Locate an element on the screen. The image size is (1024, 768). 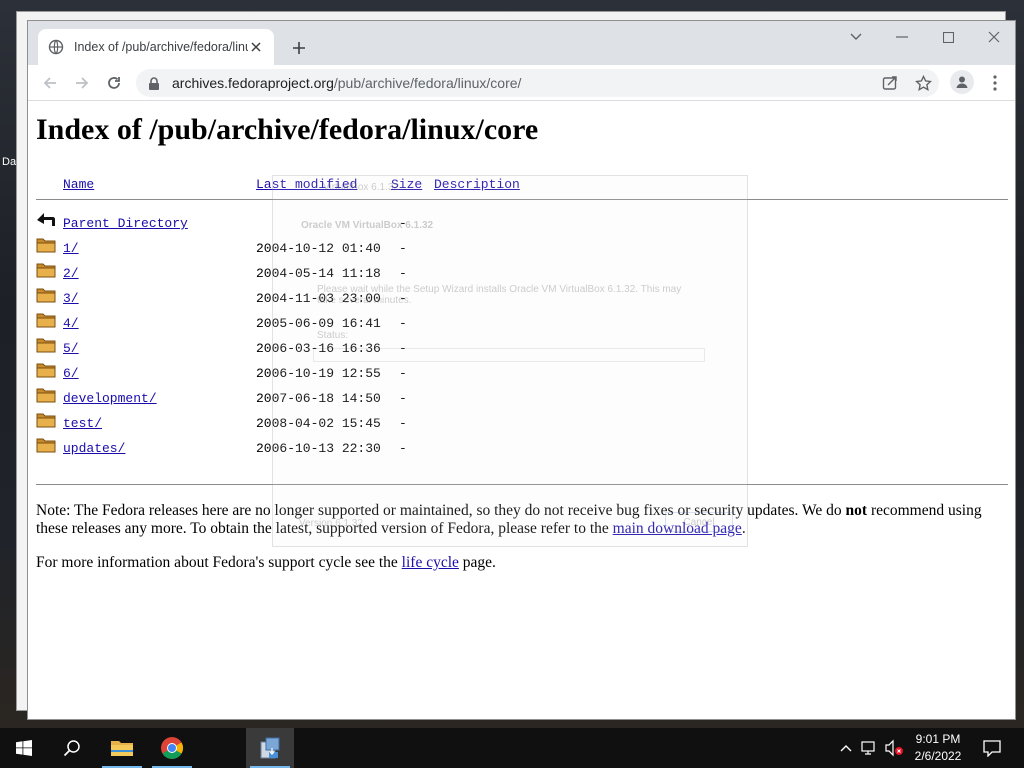
tab-close-icon is located at coordinates (256, 47).